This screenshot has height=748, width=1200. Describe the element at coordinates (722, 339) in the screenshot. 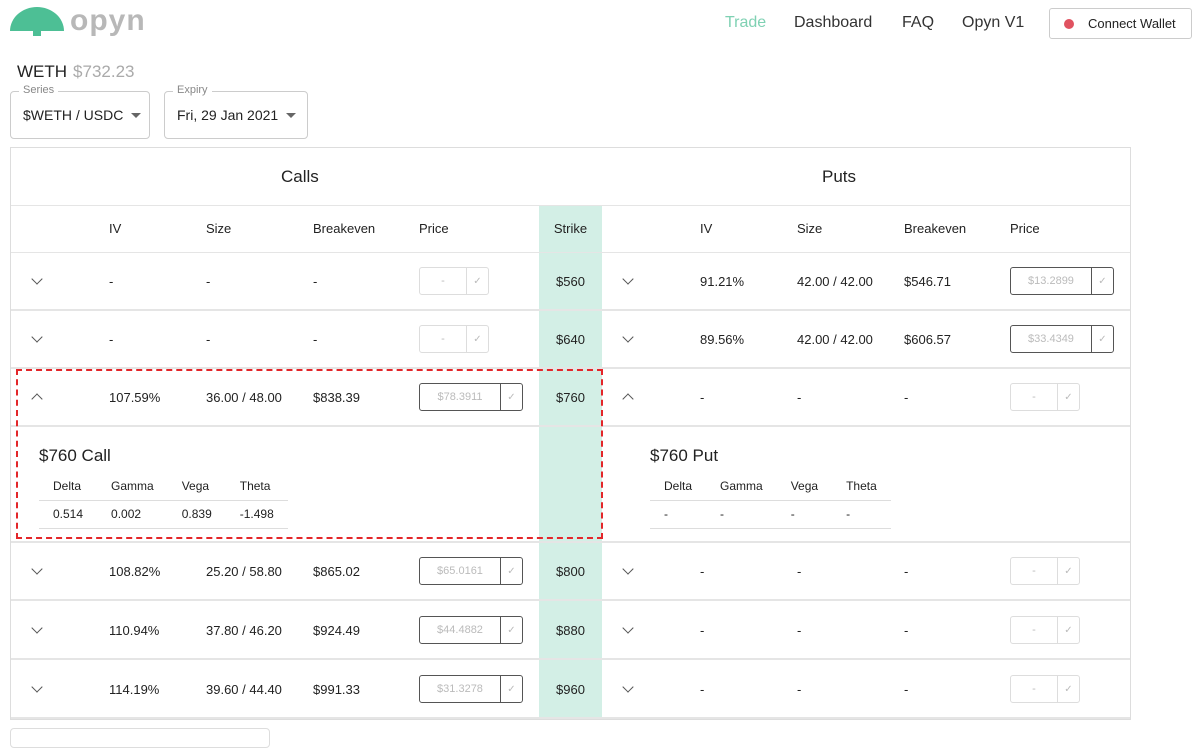

I see `put-iv: 89.56%` at that location.